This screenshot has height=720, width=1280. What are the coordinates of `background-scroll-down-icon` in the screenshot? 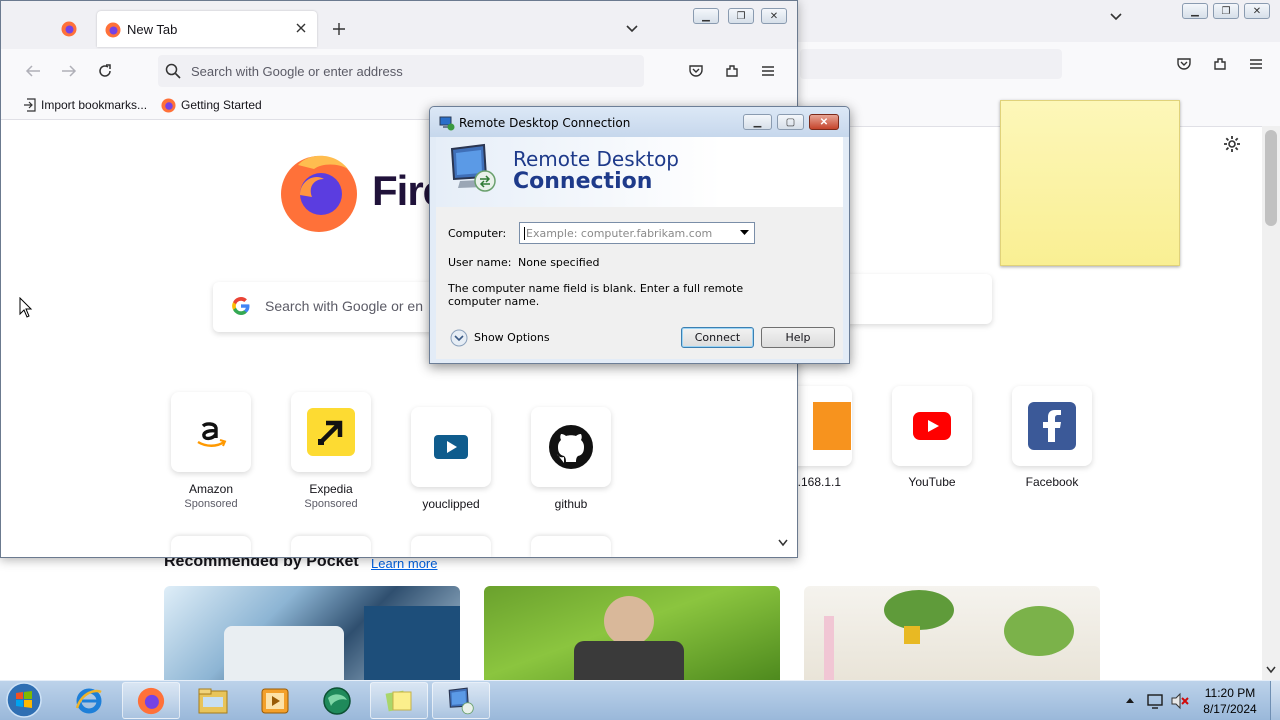 It's located at (1271, 670).